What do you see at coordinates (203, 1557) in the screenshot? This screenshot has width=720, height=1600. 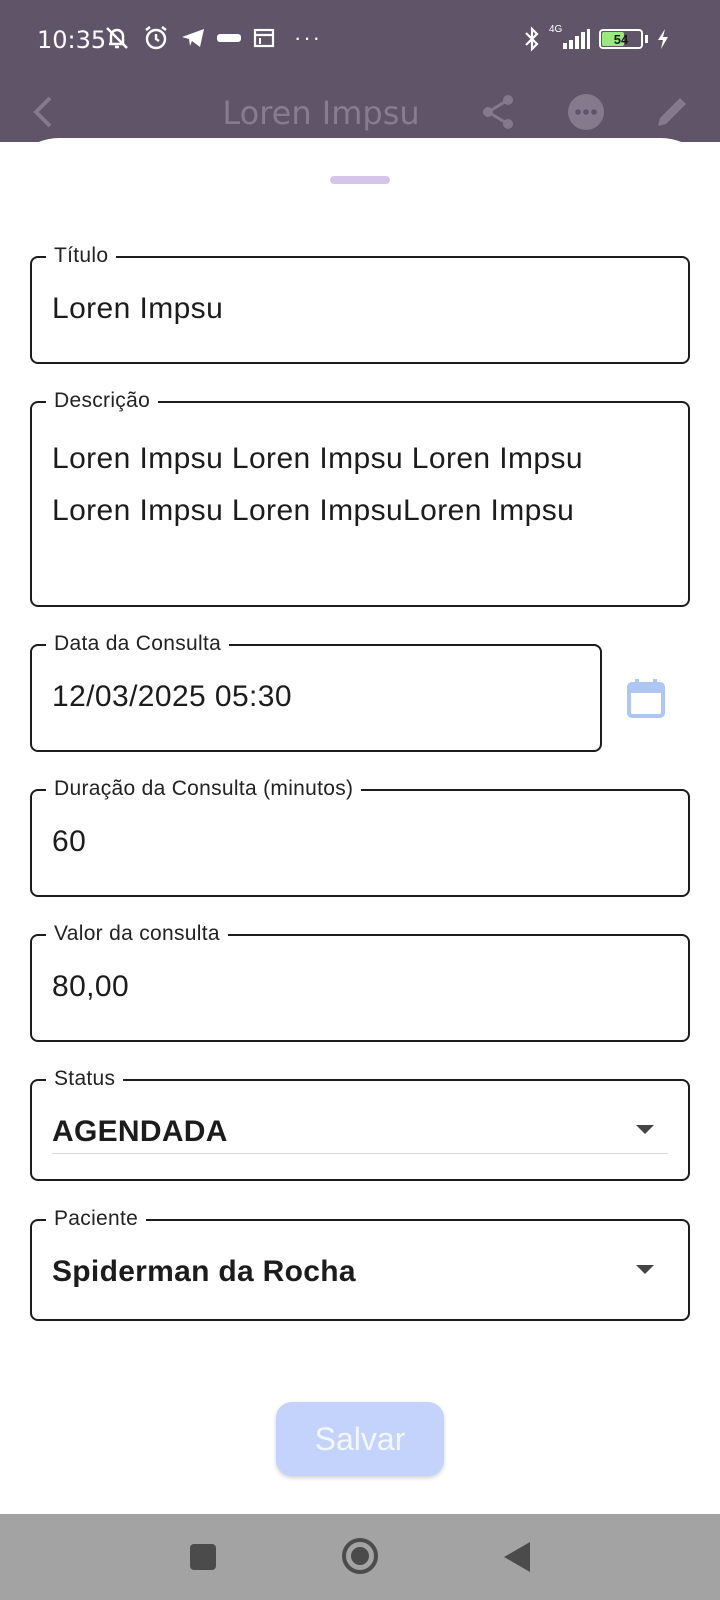 I see `recent-apps-icon` at bounding box center [203, 1557].